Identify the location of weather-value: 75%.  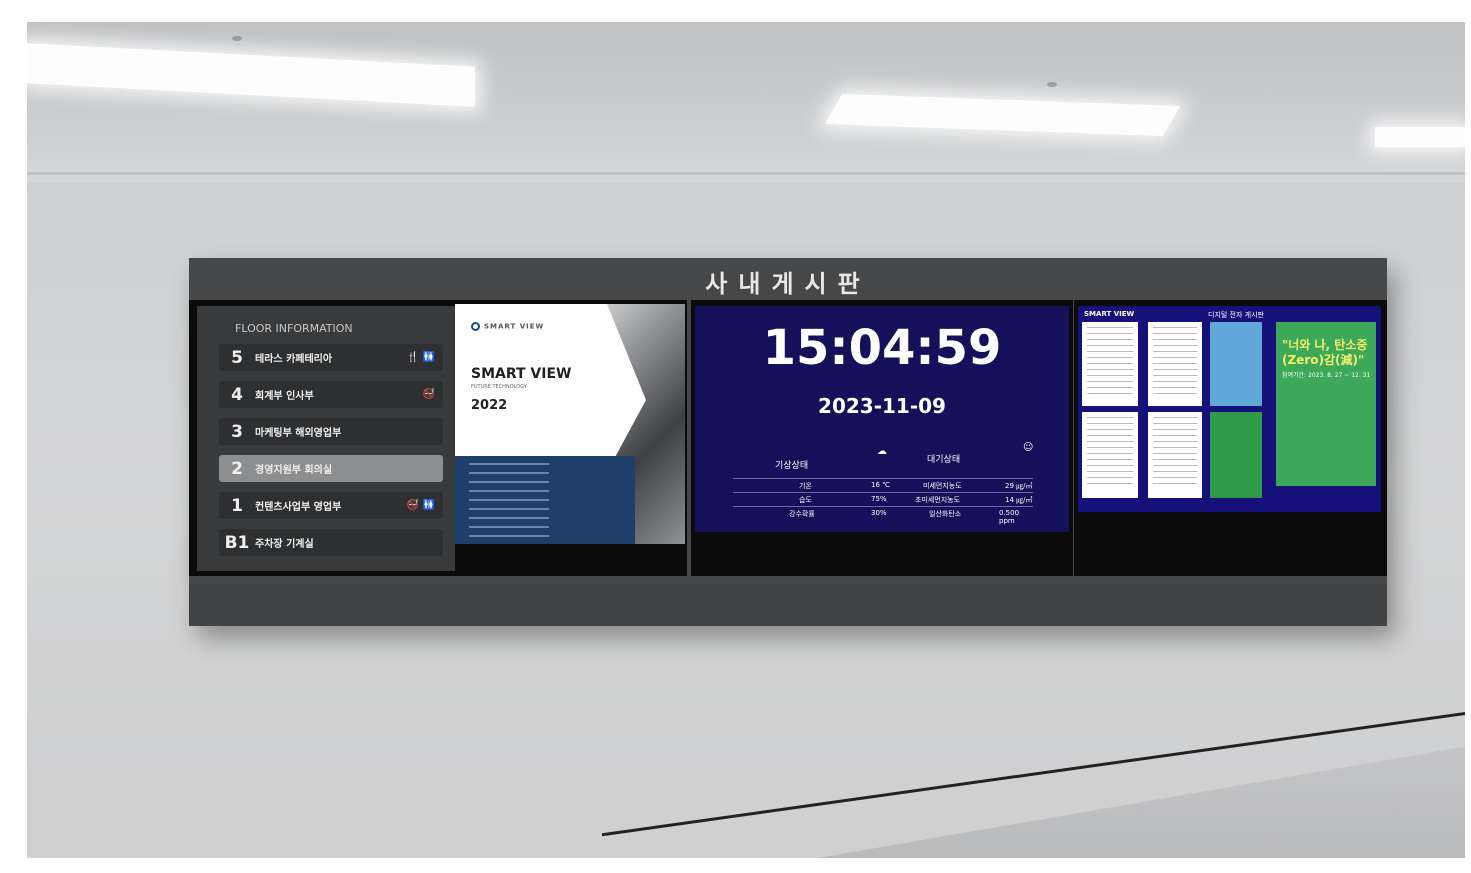
(879, 499).